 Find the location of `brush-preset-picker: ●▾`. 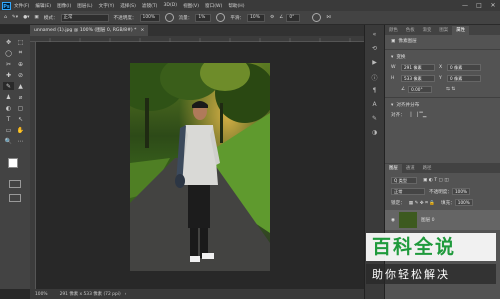

brush-preset-picker: ●▾ is located at coordinates (26, 17).